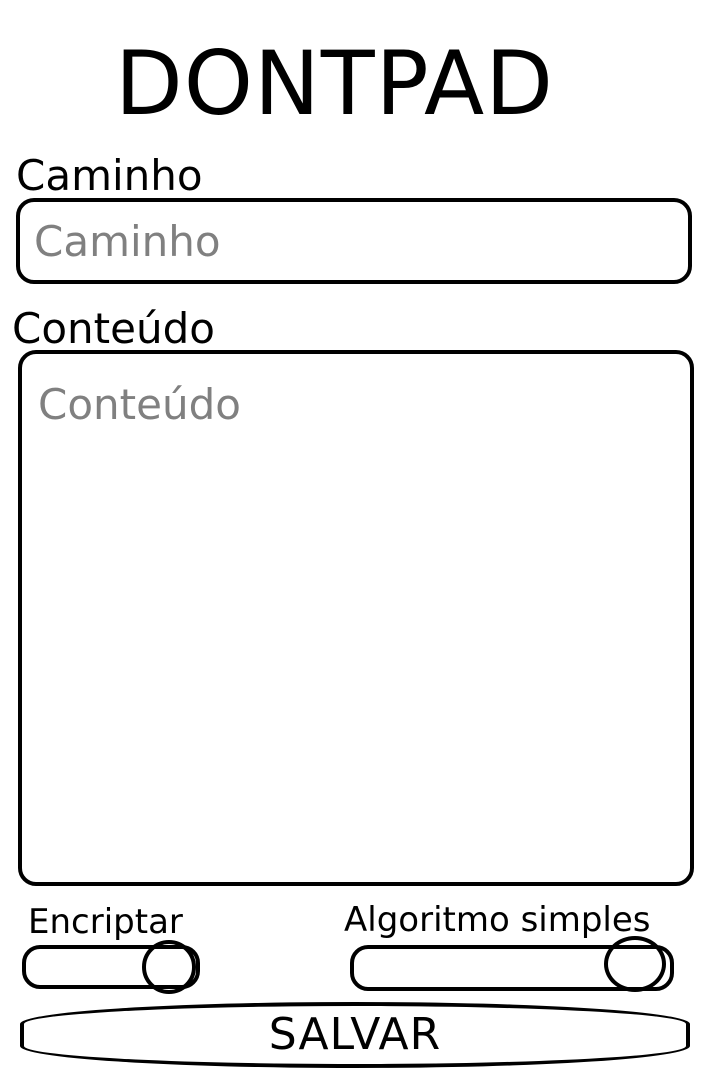 The image size is (720, 1080). I want to click on encrypt-toggle-label: Encriptar, so click(105, 922).